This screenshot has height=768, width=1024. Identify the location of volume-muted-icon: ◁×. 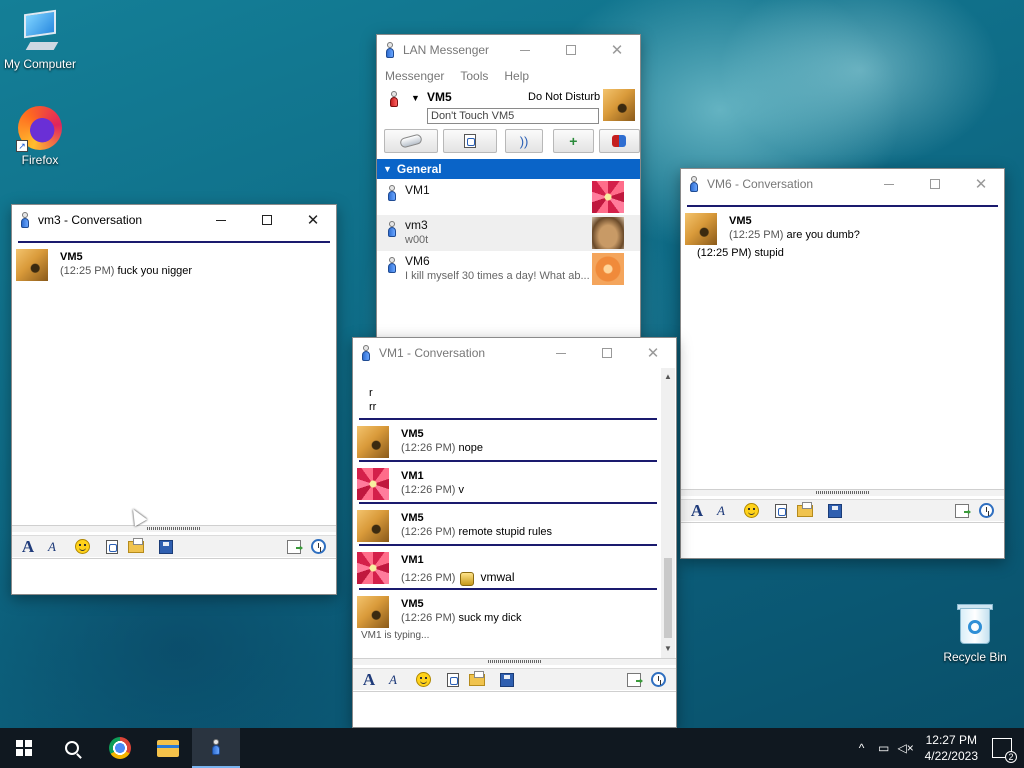
(906, 748).